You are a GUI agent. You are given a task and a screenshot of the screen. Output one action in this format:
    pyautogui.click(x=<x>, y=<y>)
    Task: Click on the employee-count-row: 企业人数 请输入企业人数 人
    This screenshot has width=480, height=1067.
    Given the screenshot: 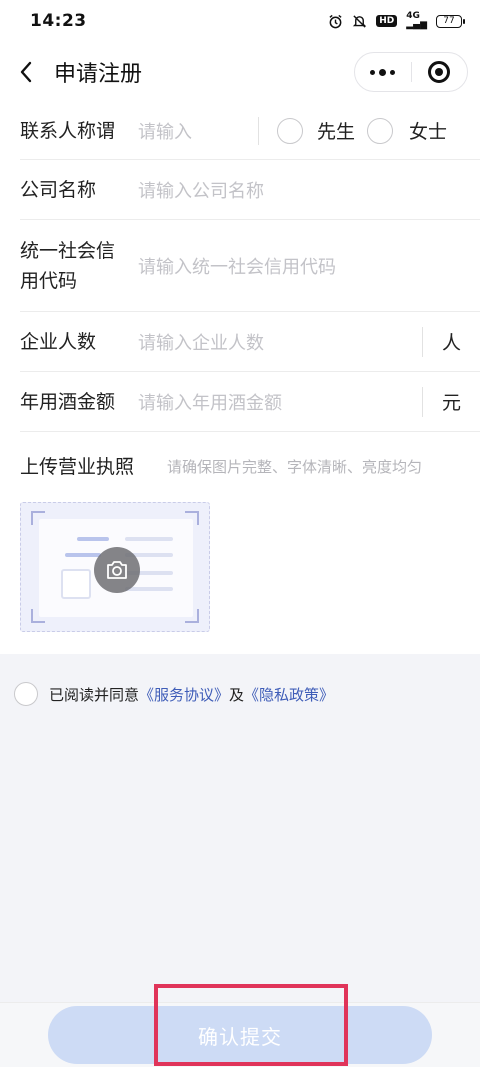 What is the action you would take?
    pyautogui.click(x=250, y=342)
    